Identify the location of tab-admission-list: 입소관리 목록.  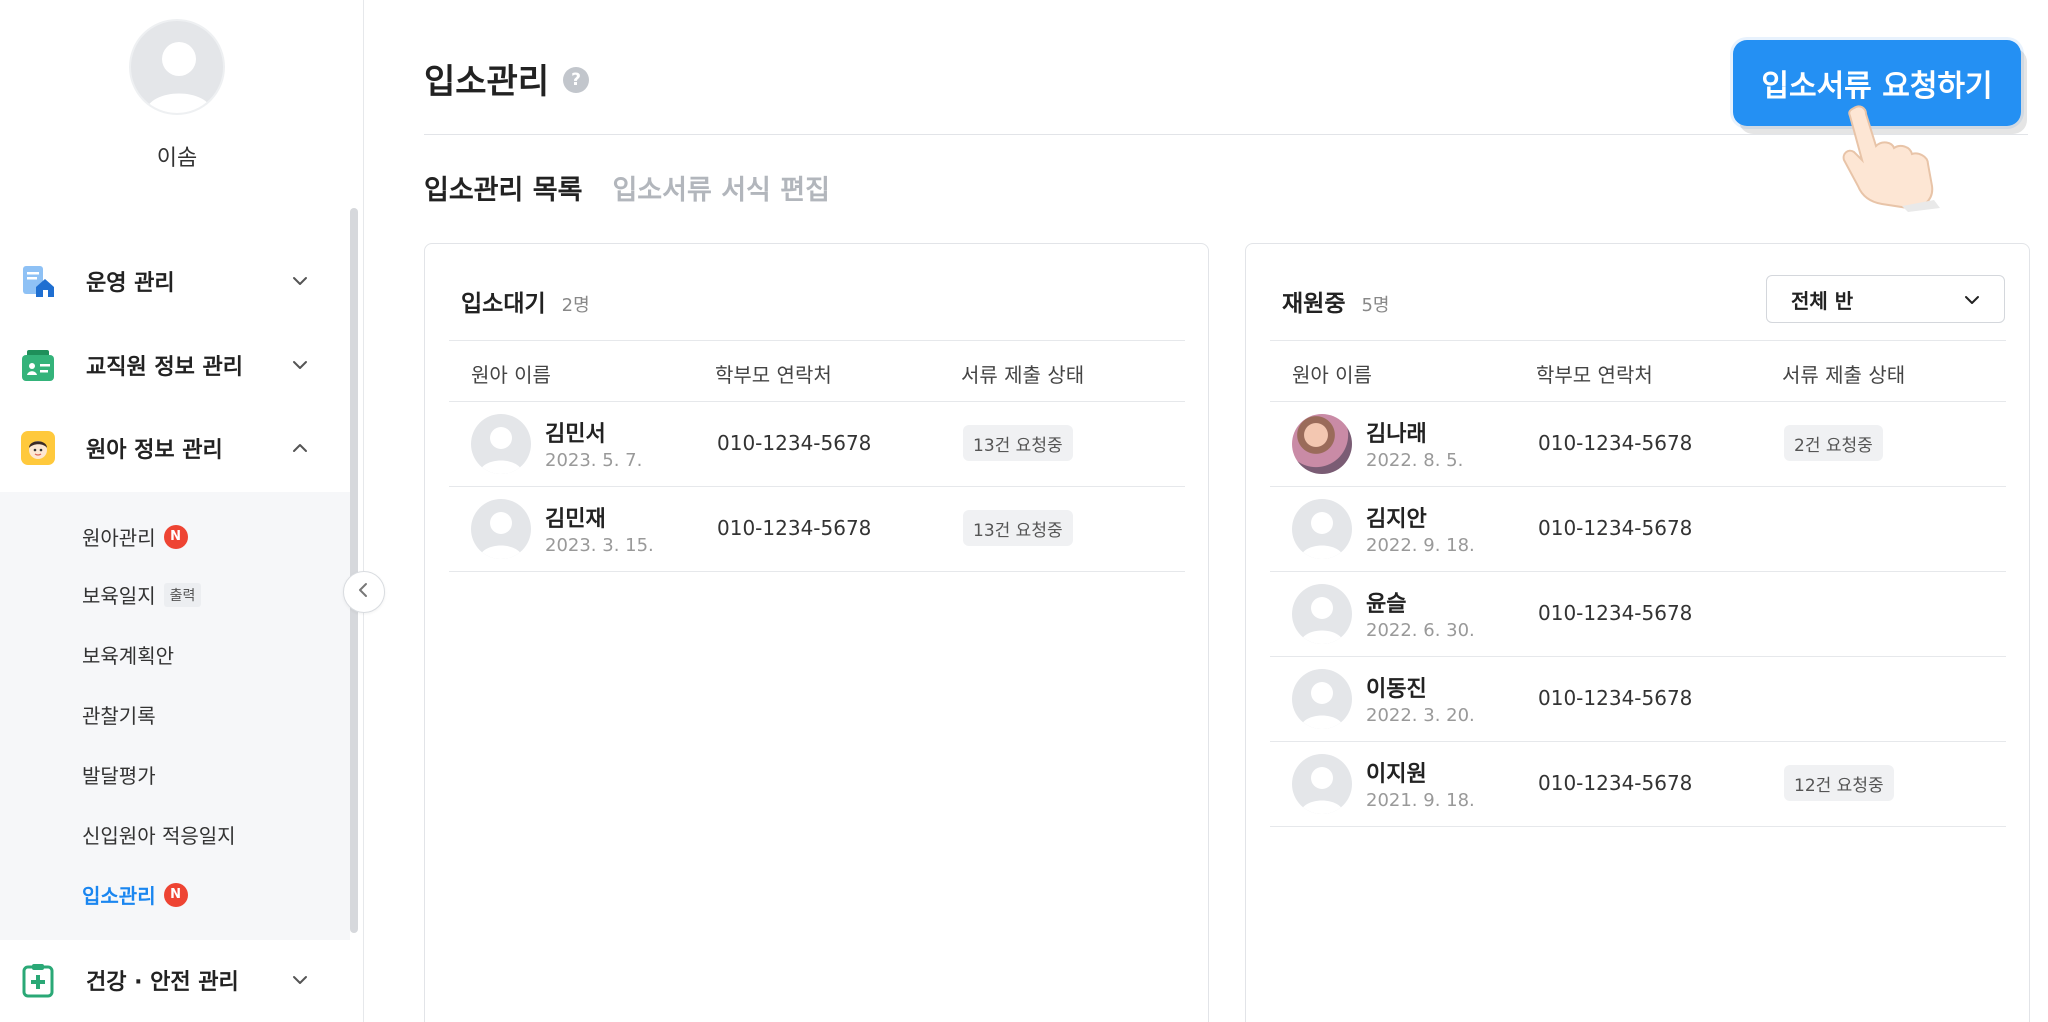
(503, 187).